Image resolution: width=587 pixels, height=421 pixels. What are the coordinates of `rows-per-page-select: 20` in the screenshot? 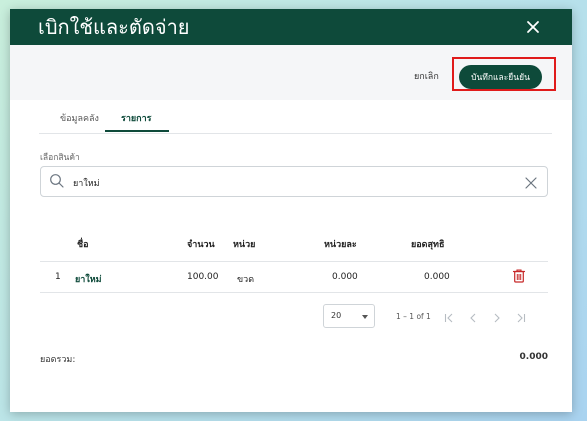 It's located at (349, 316).